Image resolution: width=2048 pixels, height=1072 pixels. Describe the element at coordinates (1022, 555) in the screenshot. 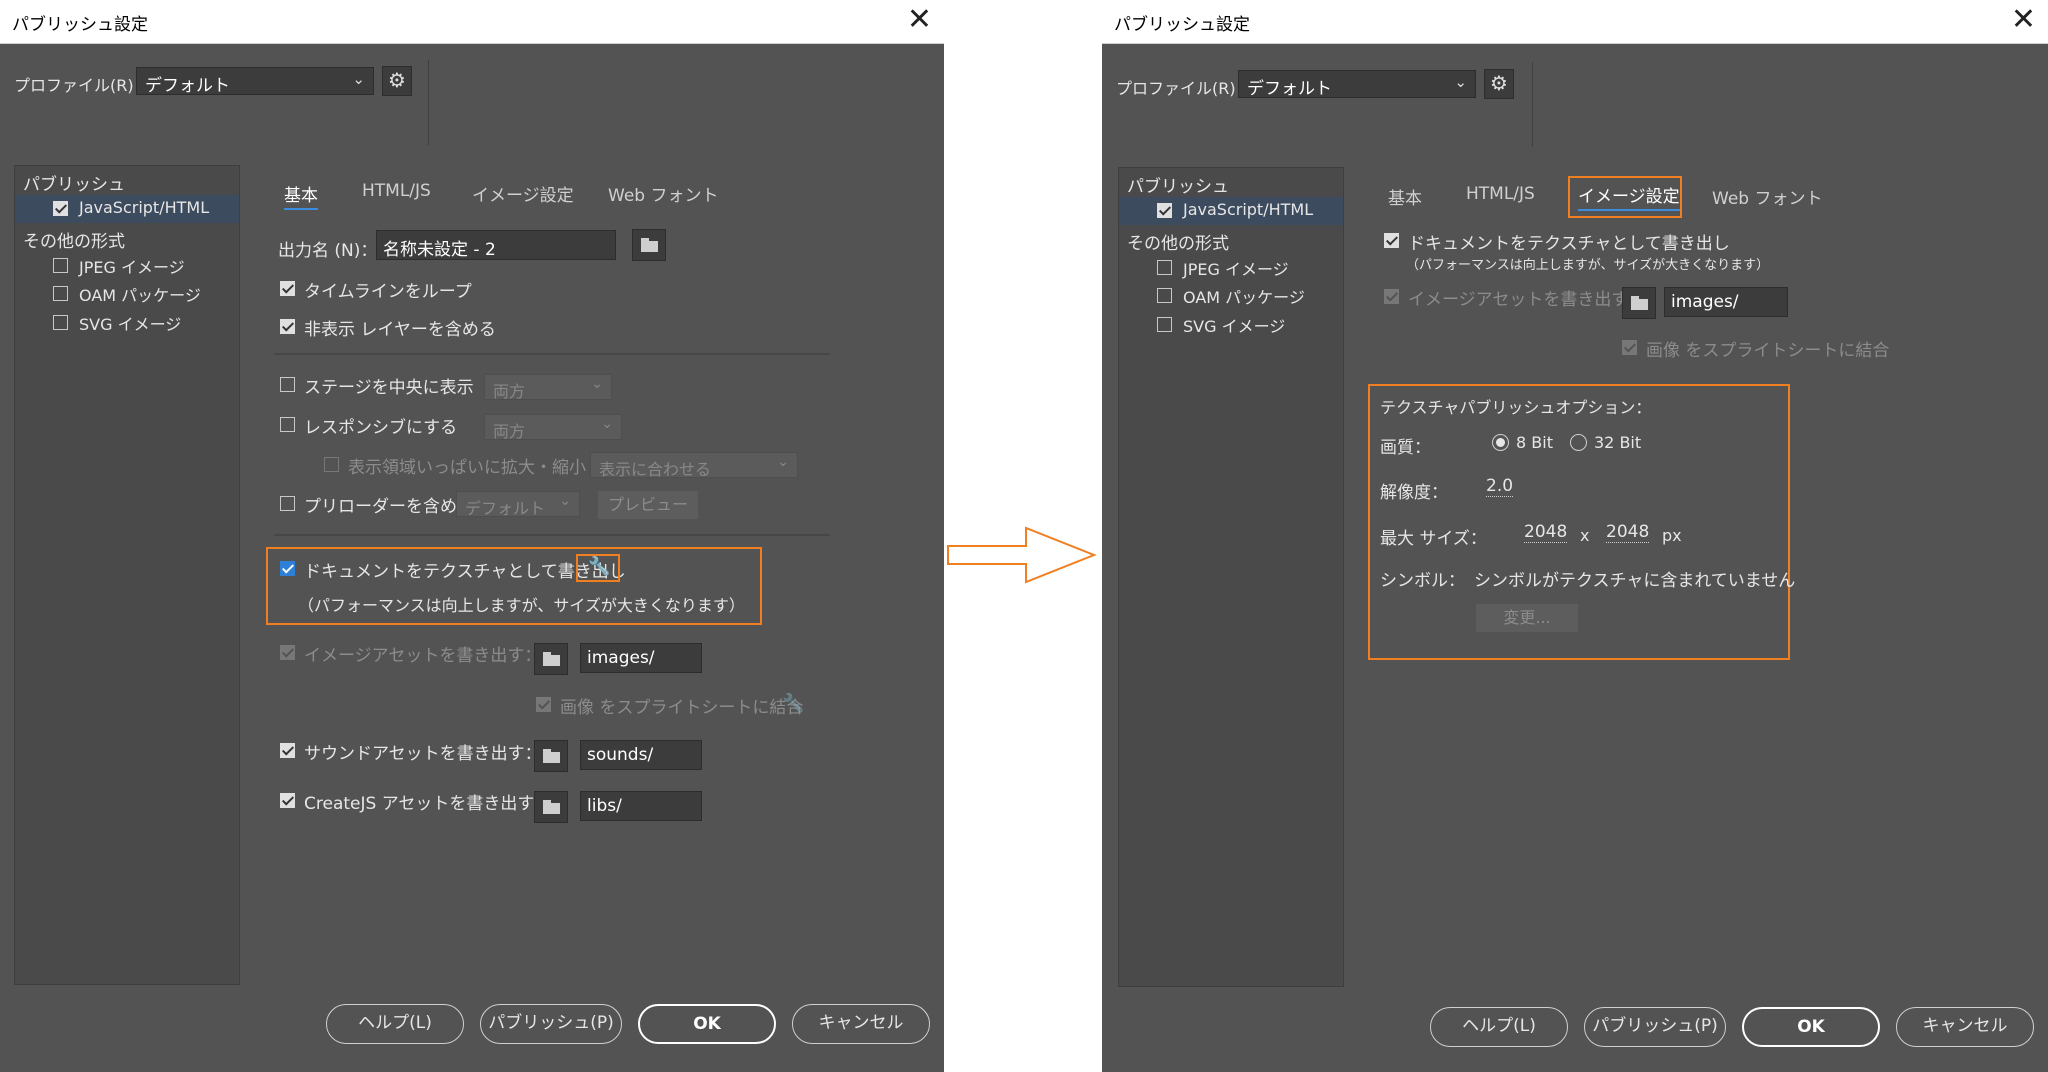

I see `arrow-right-icon` at that location.